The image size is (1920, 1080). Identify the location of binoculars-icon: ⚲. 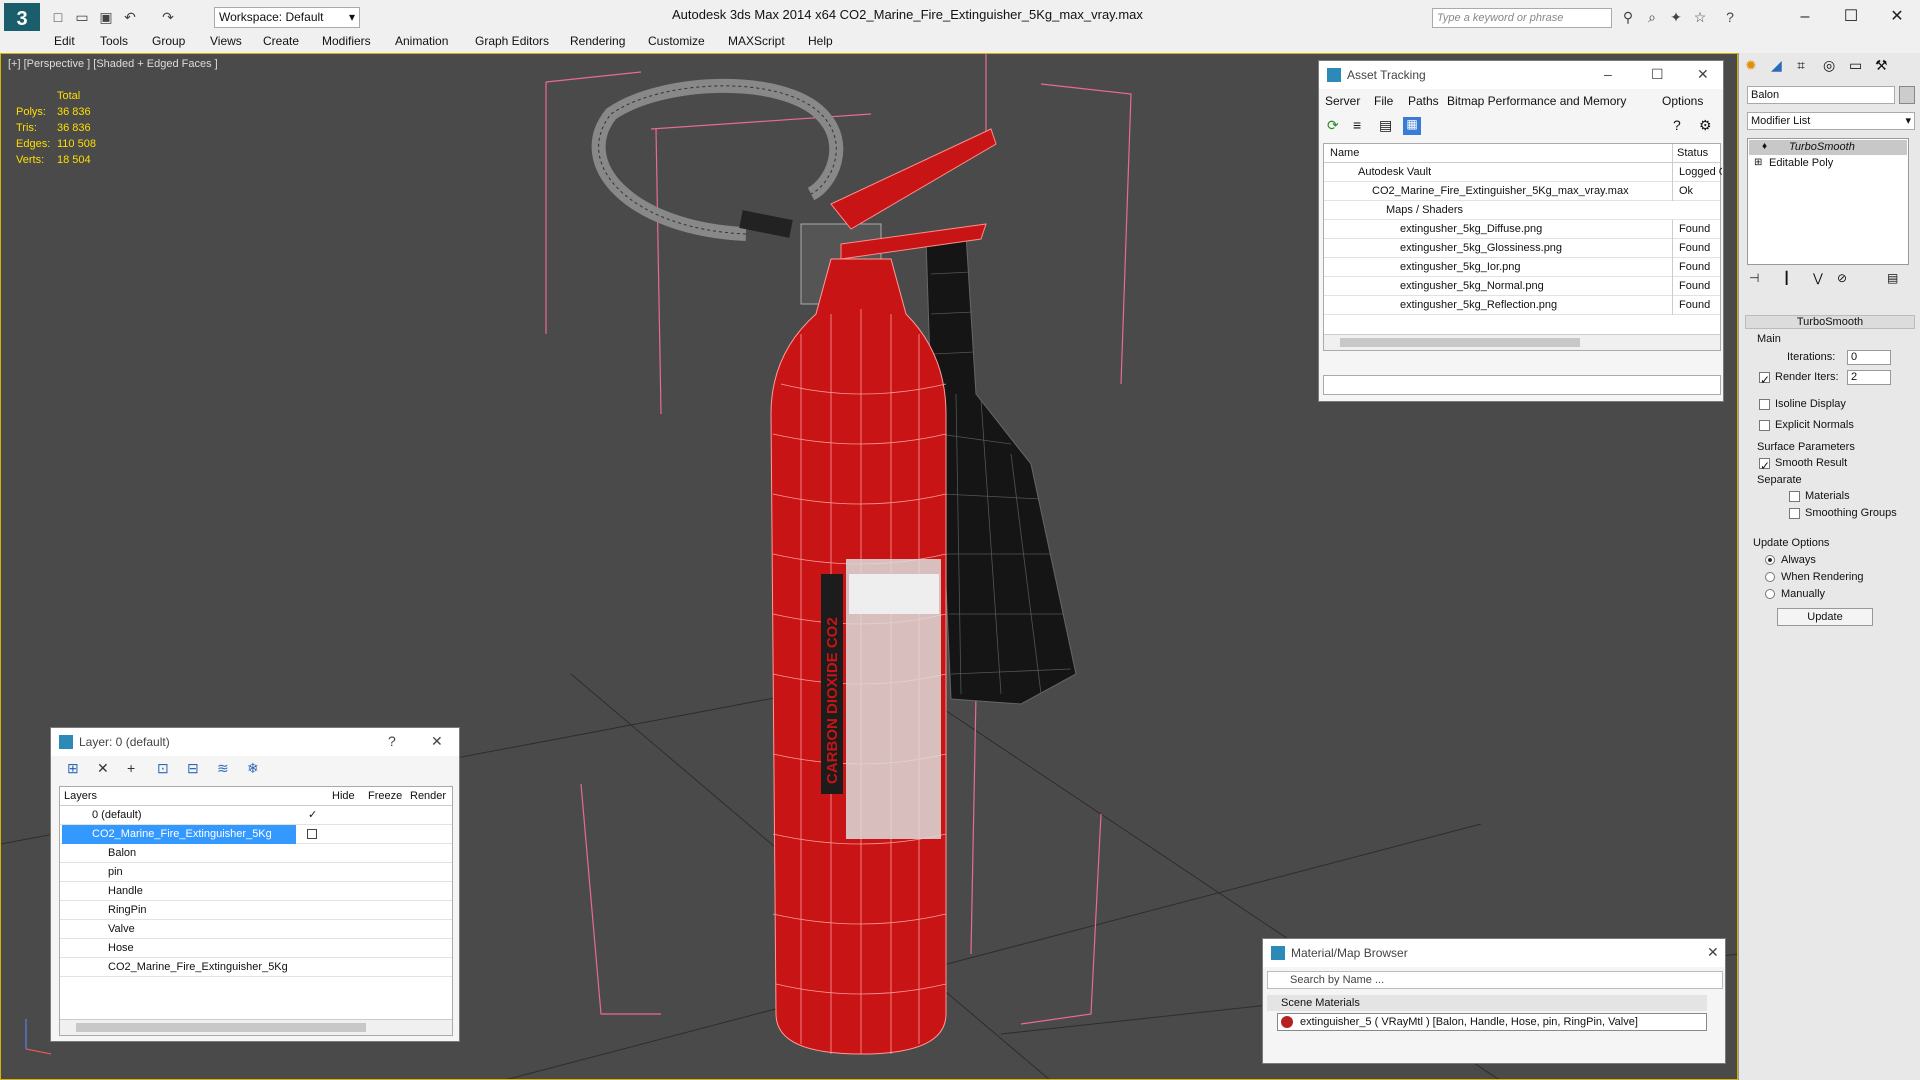
(1628, 17).